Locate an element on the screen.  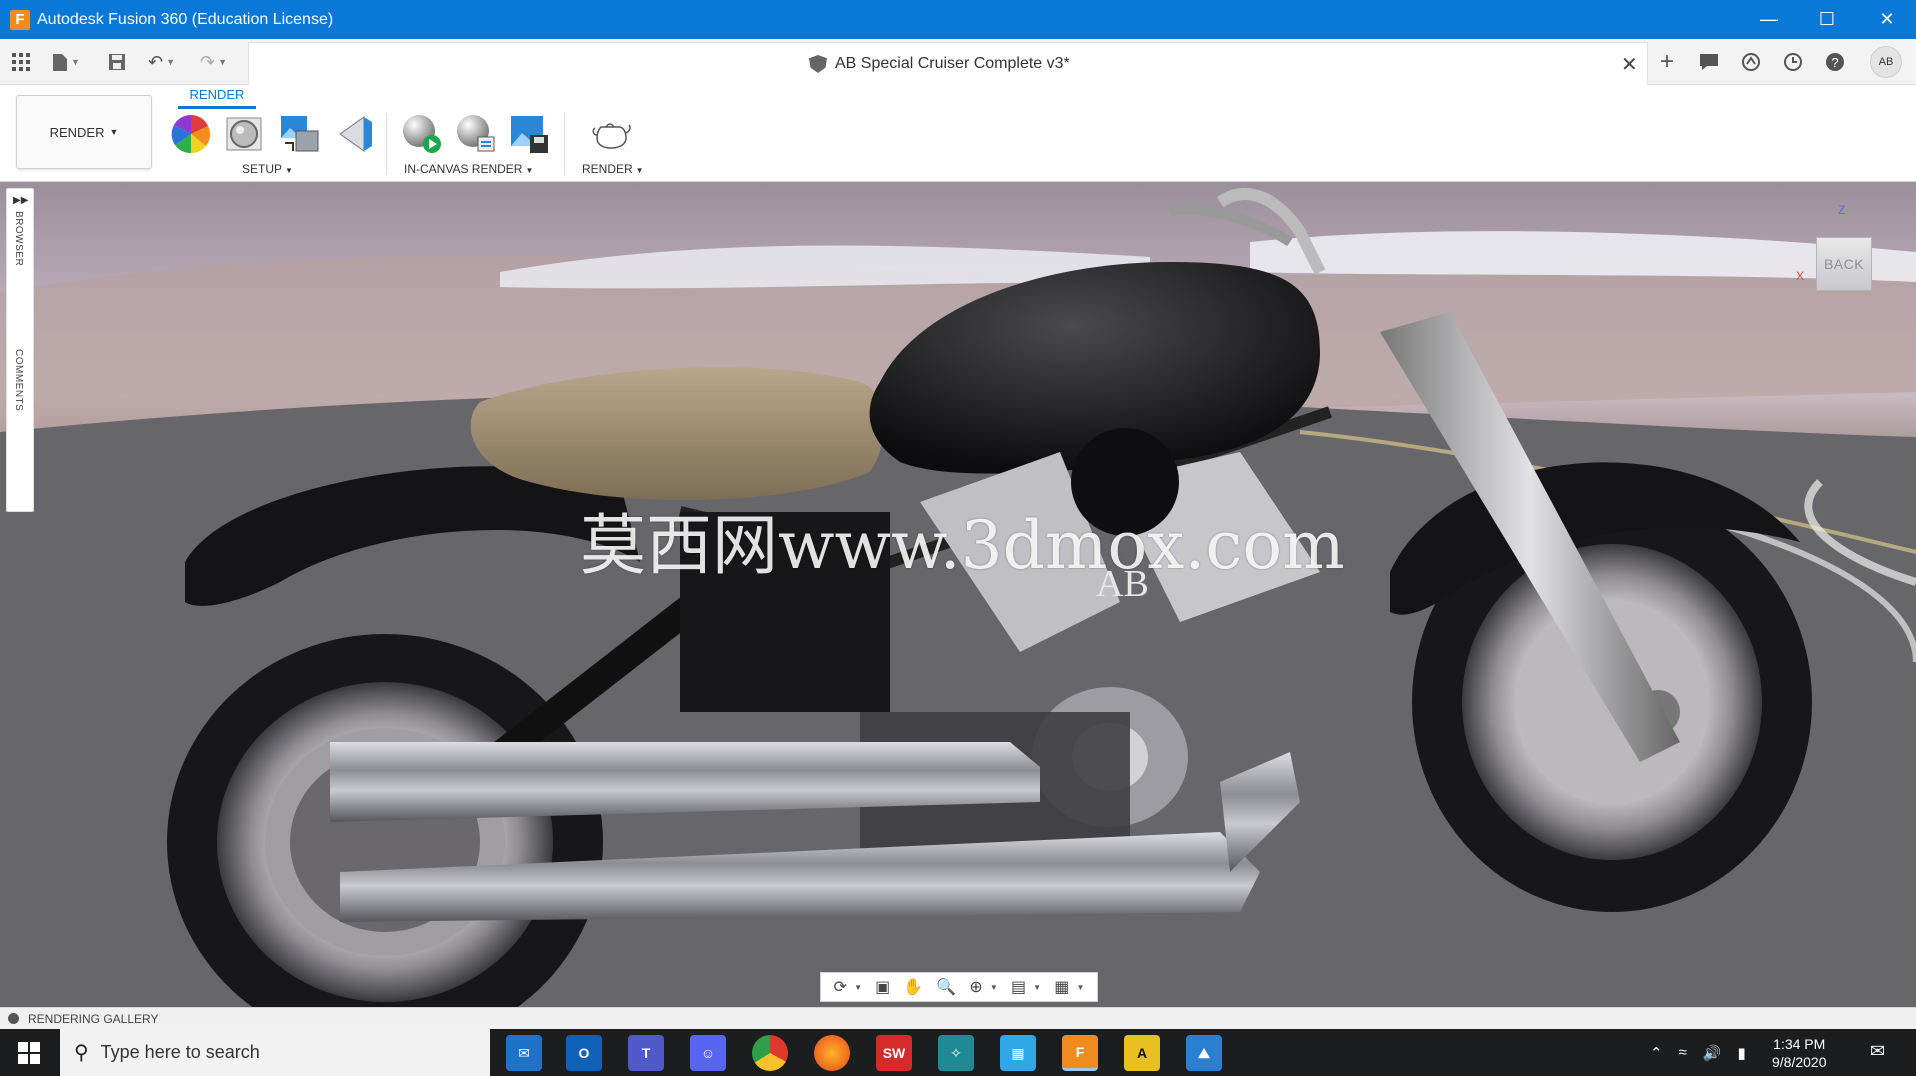
rendering-gallery-bar: RENDERING GALLERY is located at coordinates (958, 1018).